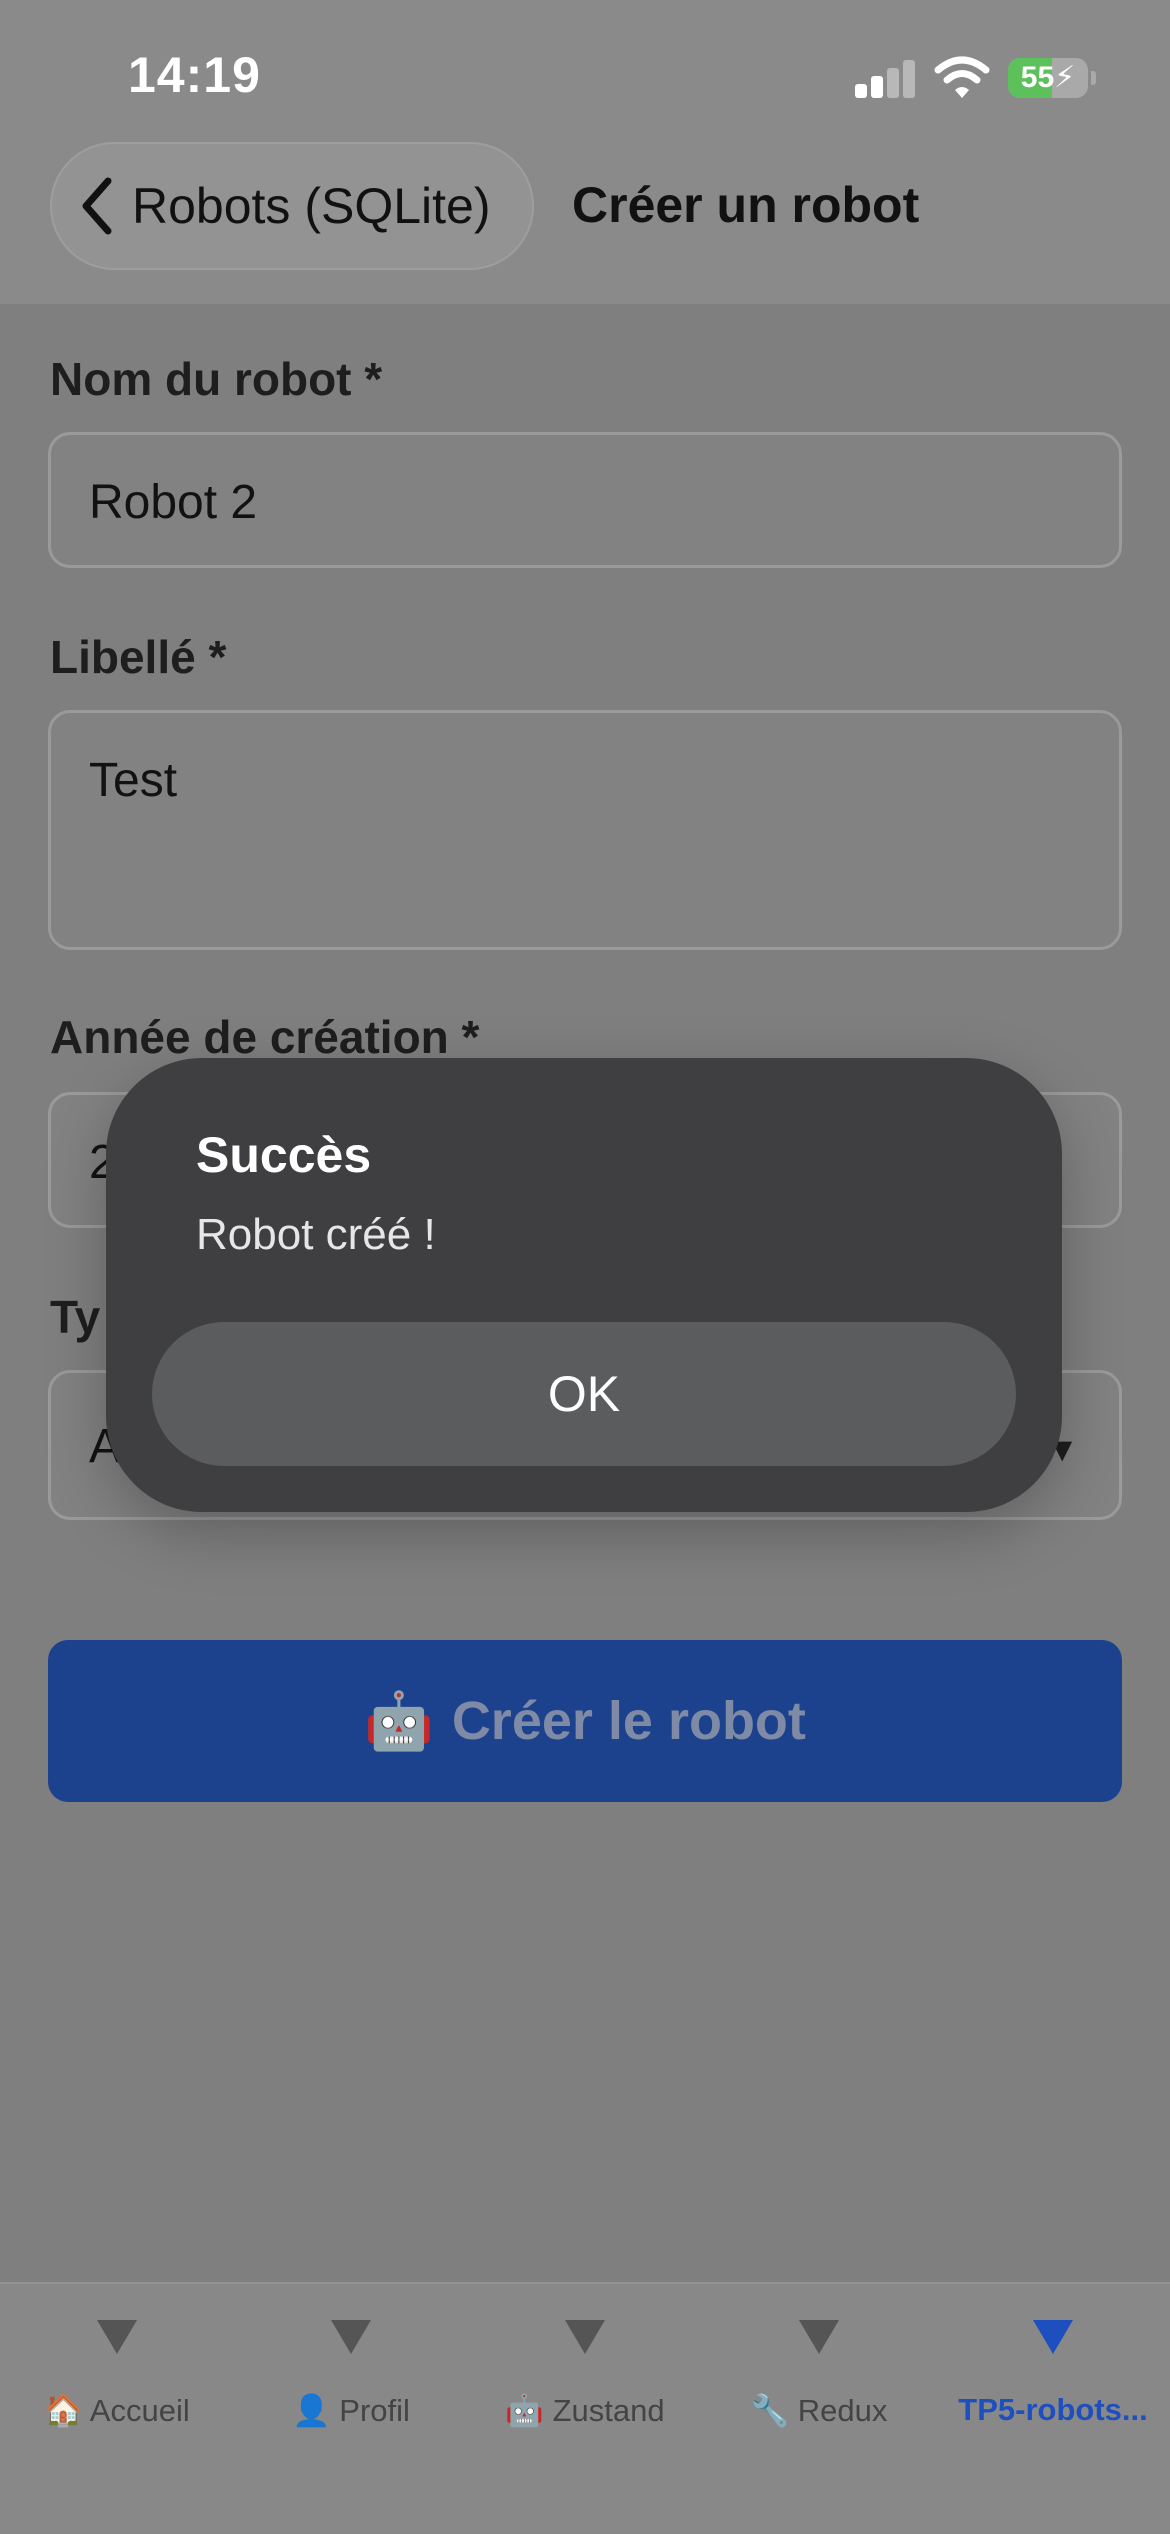  I want to click on name-input-value: Robot 2, so click(173, 502).